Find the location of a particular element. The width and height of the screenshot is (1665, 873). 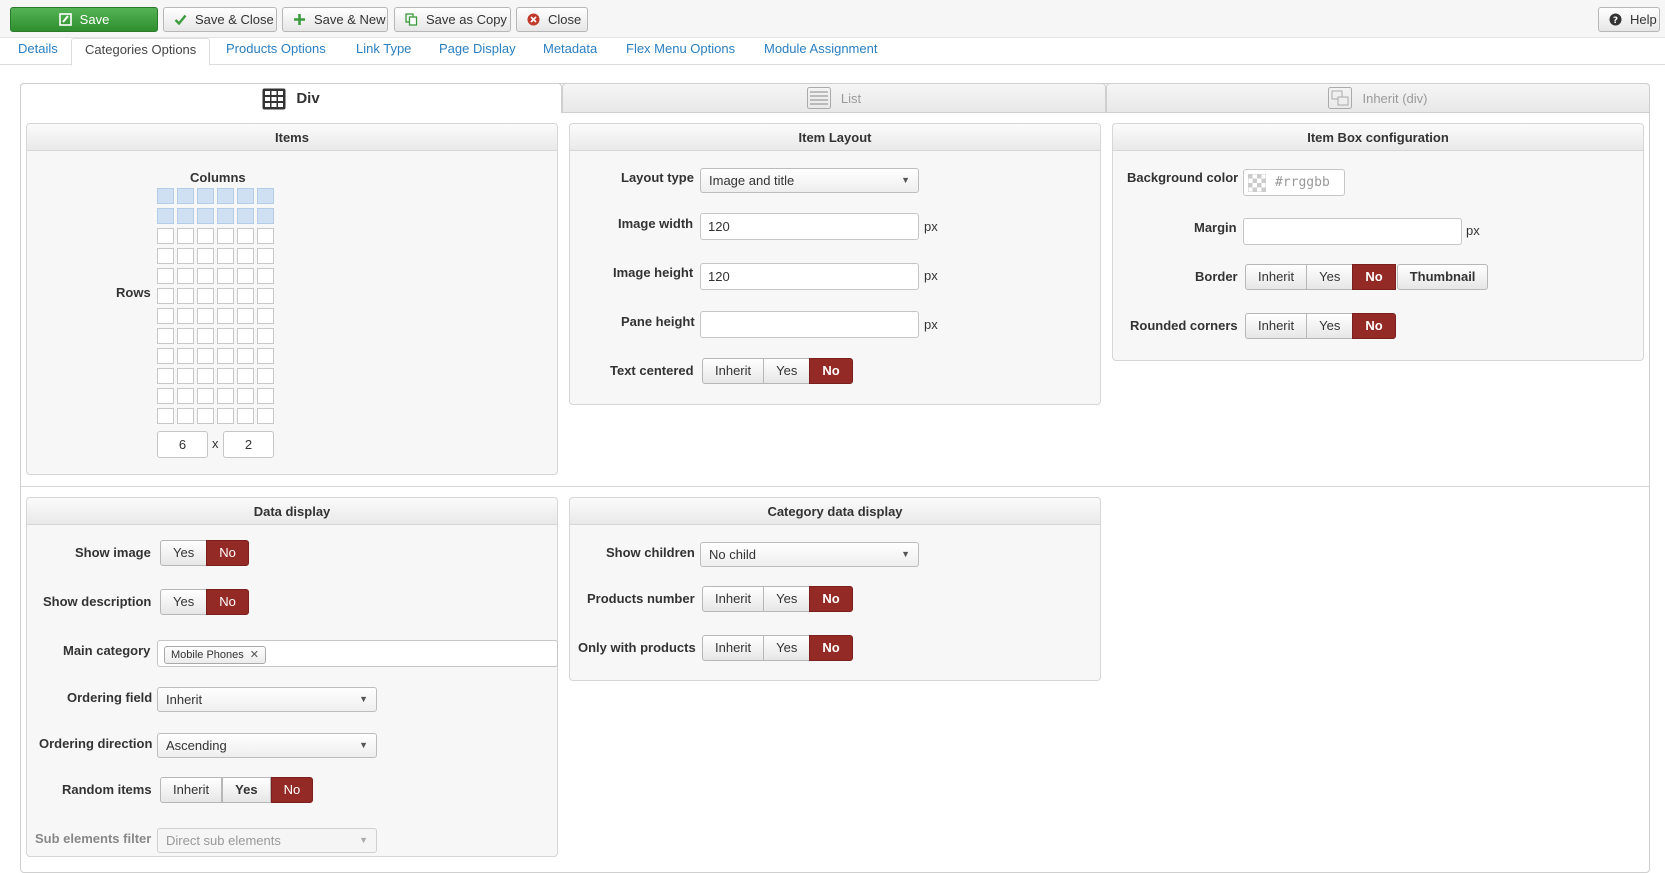

save-close-button: Save & Close is located at coordinates (220, 19).